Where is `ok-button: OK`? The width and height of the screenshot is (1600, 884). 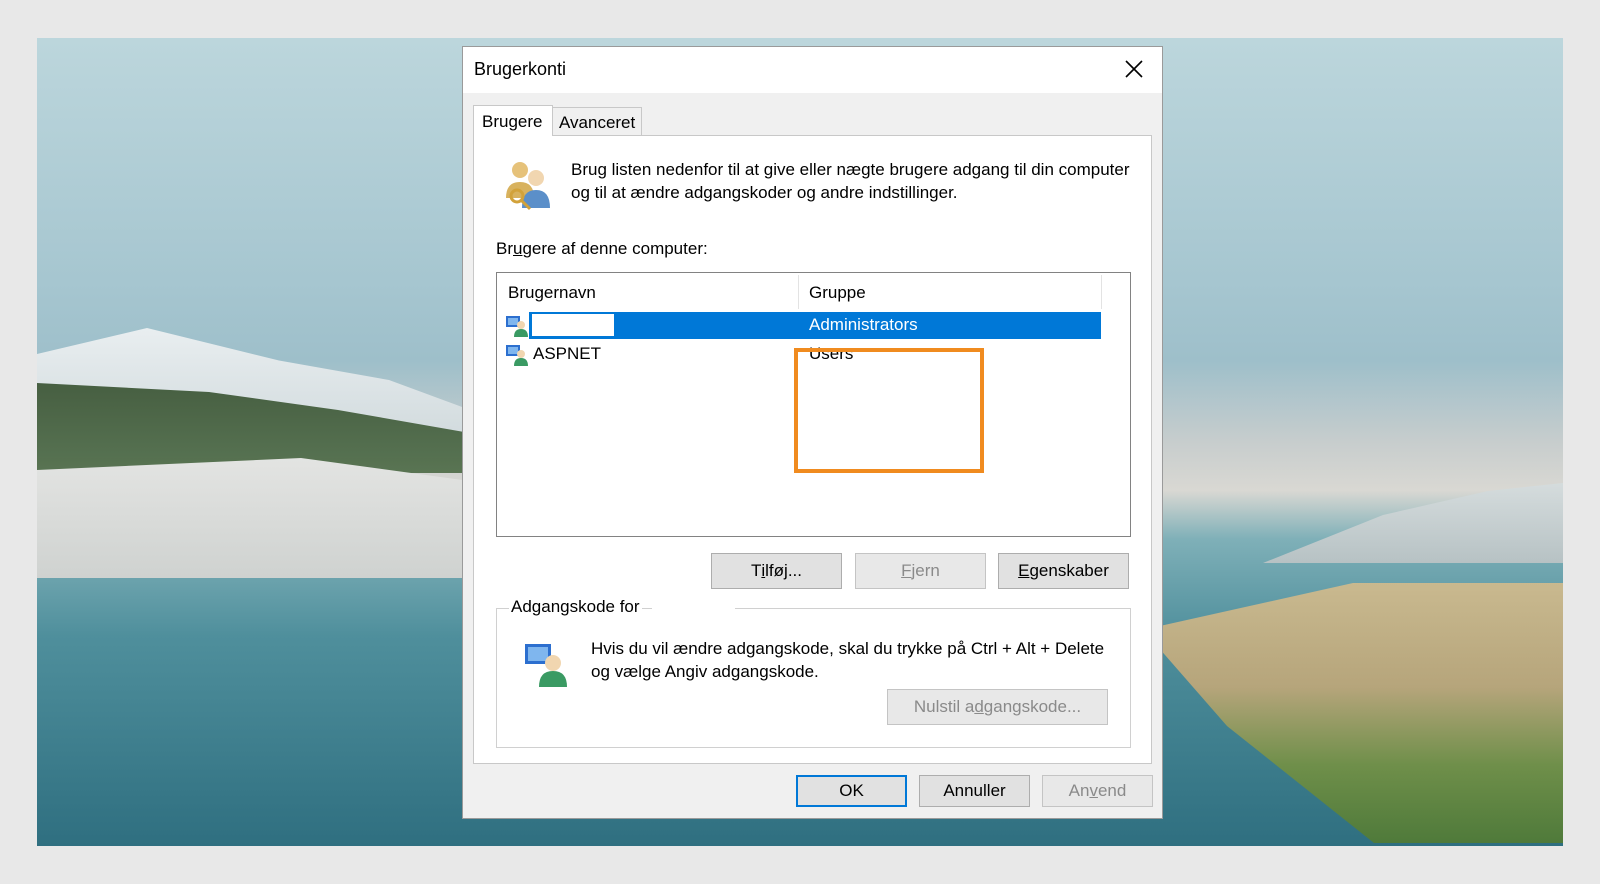 ok-button: OK is located at coordinates (851, 791).